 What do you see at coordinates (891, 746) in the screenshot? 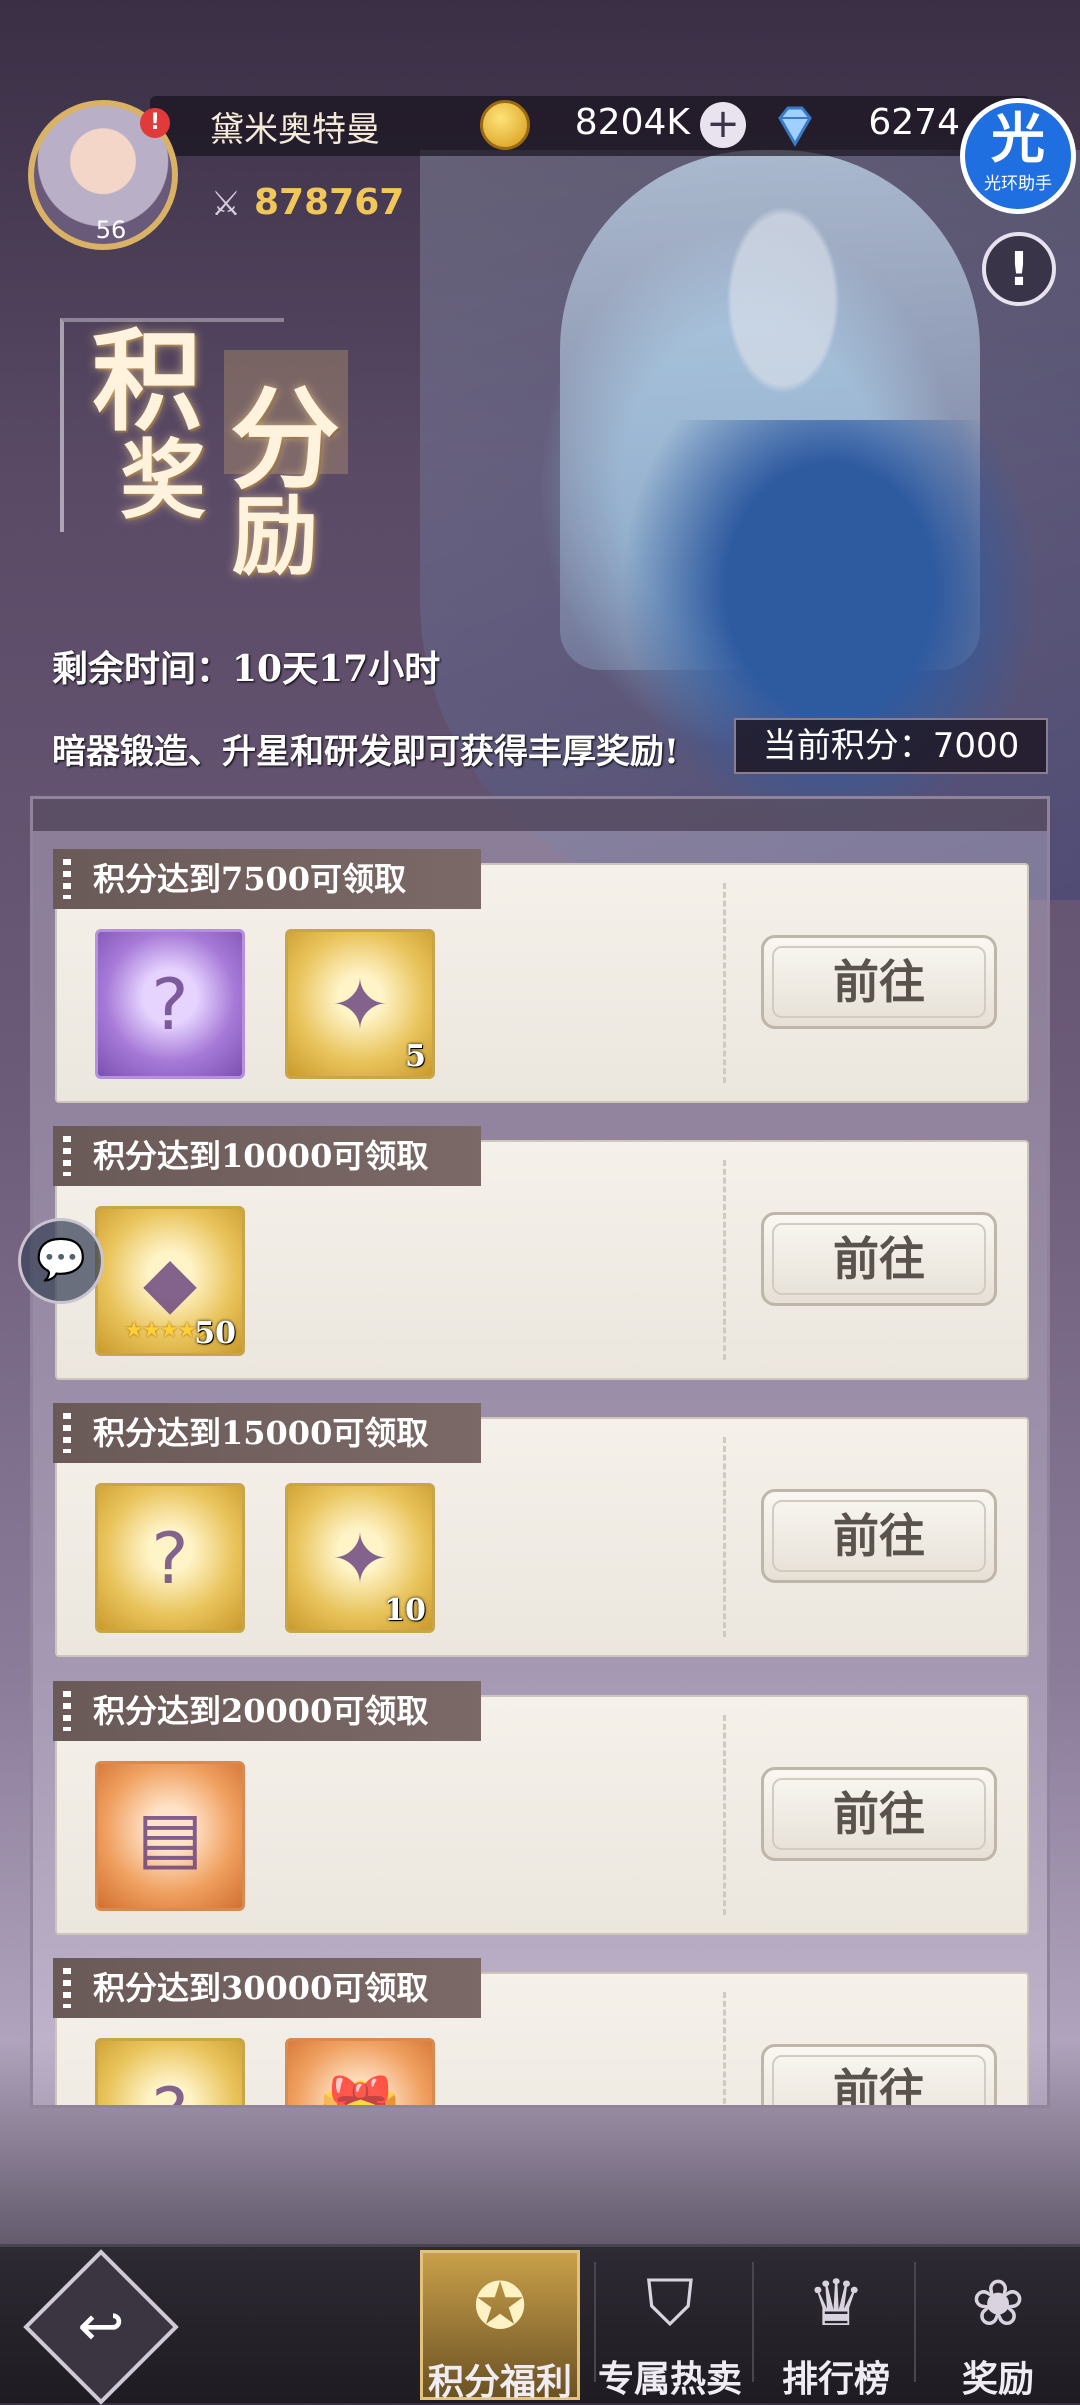
I see `current-points: 当前积分：7000` at bounding box center [891, 746].